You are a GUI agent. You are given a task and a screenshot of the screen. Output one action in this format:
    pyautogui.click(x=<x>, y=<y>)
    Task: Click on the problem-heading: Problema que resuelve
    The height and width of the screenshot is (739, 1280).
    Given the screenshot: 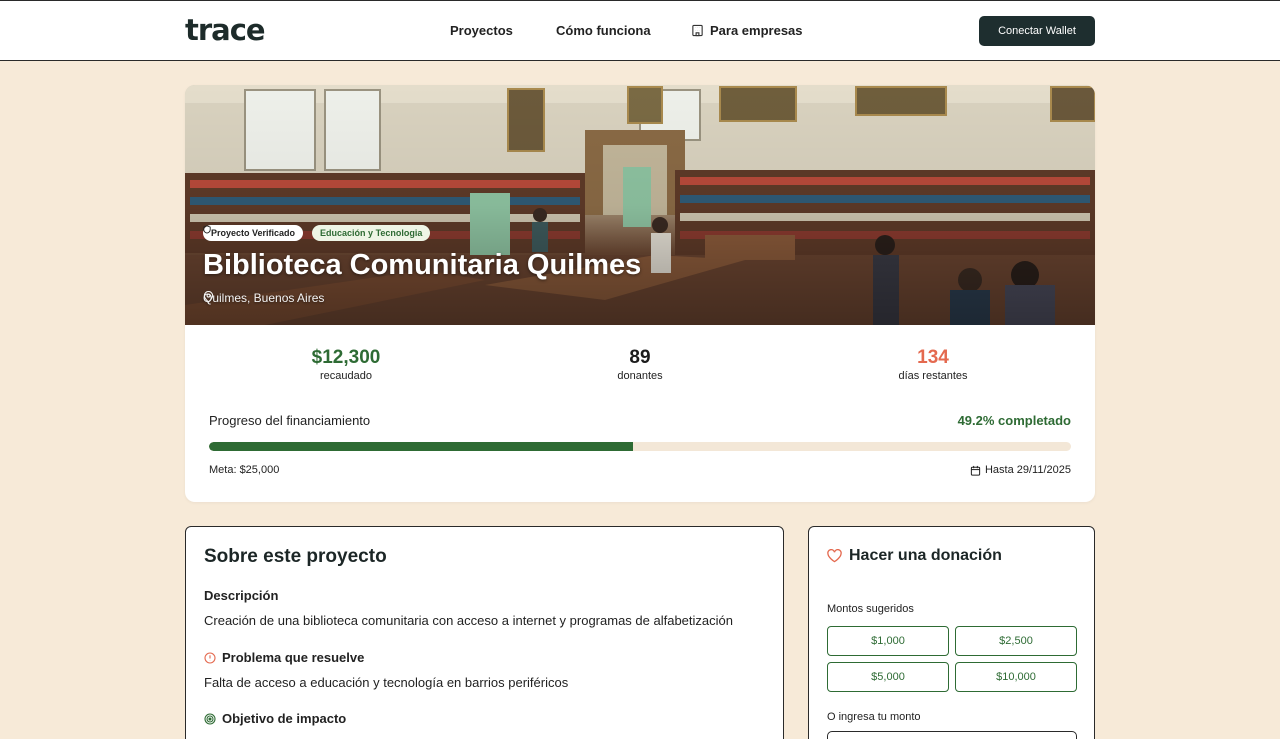 What is the action you would take?
    pyautogui.click(x=284, y=657)
    